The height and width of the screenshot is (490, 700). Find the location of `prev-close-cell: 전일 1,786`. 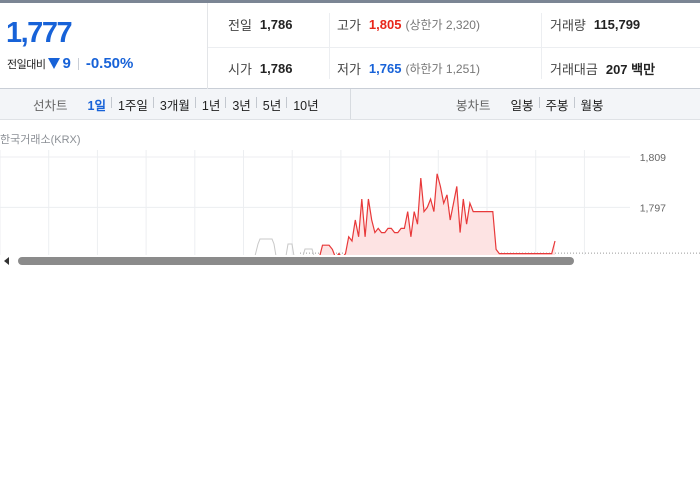

prev-close-cell: 전일 1,786 is located at coordinates (260, 24).